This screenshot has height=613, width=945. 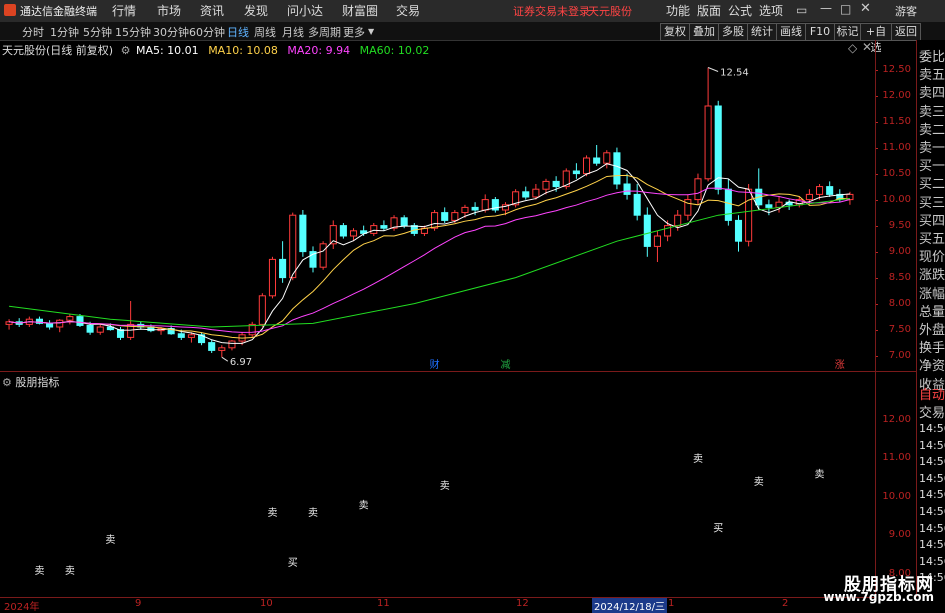 What do you see at coordinates (932, 112) in the screenshot?
I see `quote-panel-label: 卖三` at bounding box center [932, 112].